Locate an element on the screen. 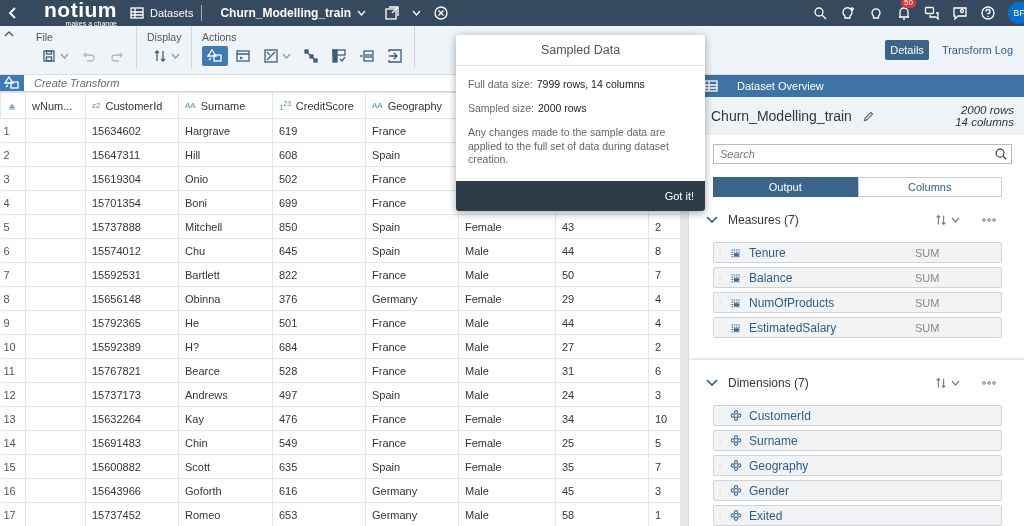  shapes-icon is located at coordinates (12, 83).